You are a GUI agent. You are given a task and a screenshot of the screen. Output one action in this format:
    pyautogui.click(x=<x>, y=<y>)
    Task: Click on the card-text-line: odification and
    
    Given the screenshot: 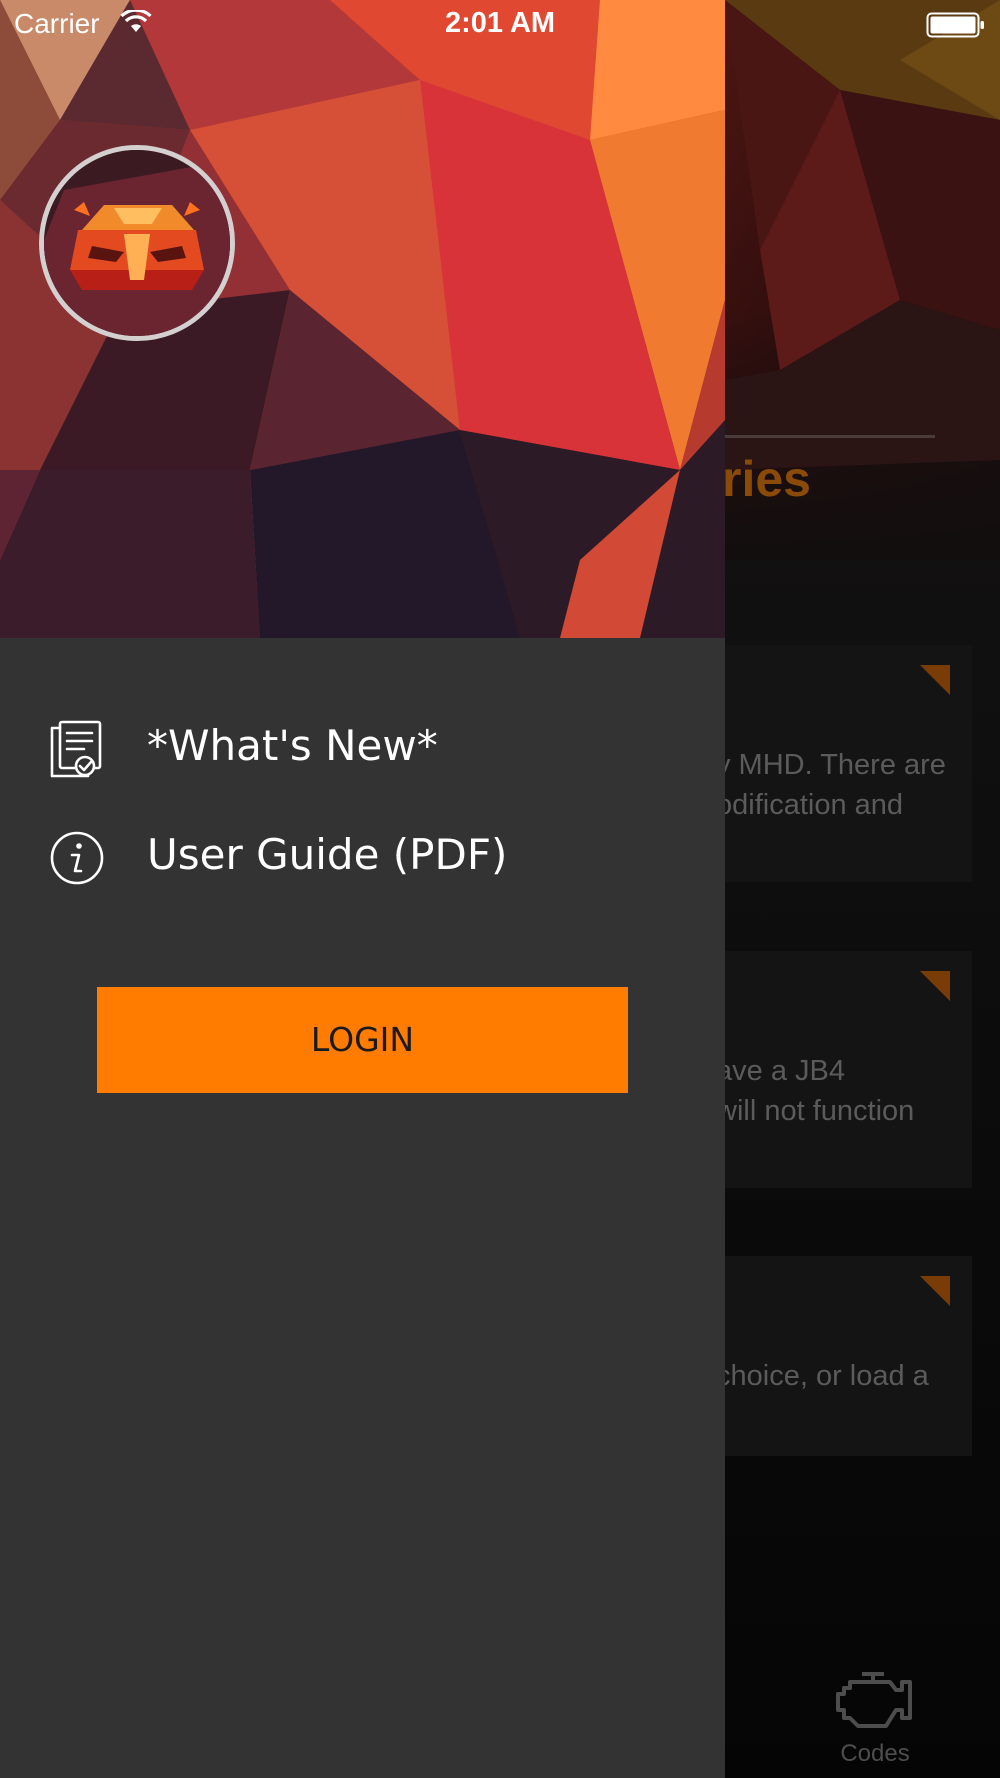 What is the action you would take?
    pyautogui.click(x=810, y=805)
    